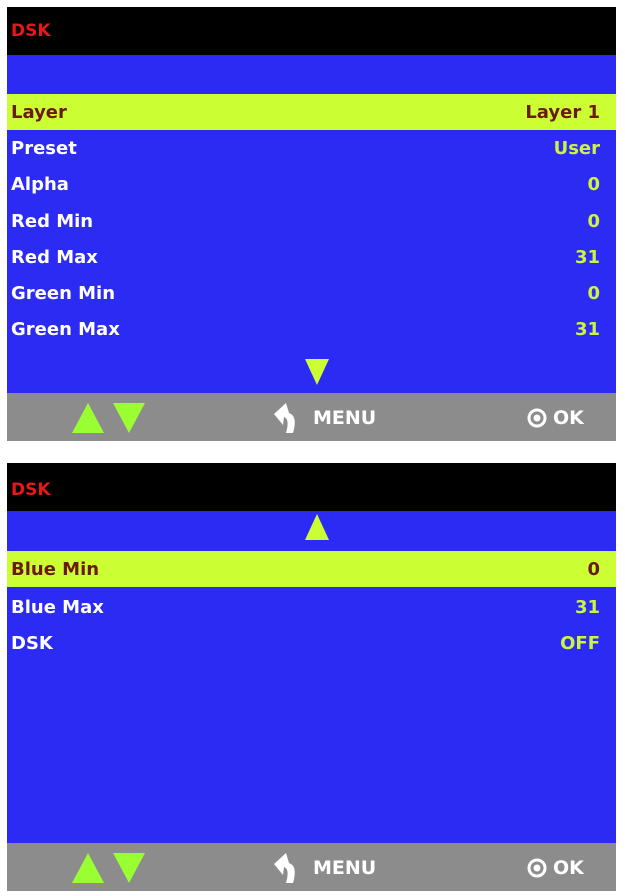 The image size is (625, 896). I want to click on scroll-down-icon, so click(317, 372).